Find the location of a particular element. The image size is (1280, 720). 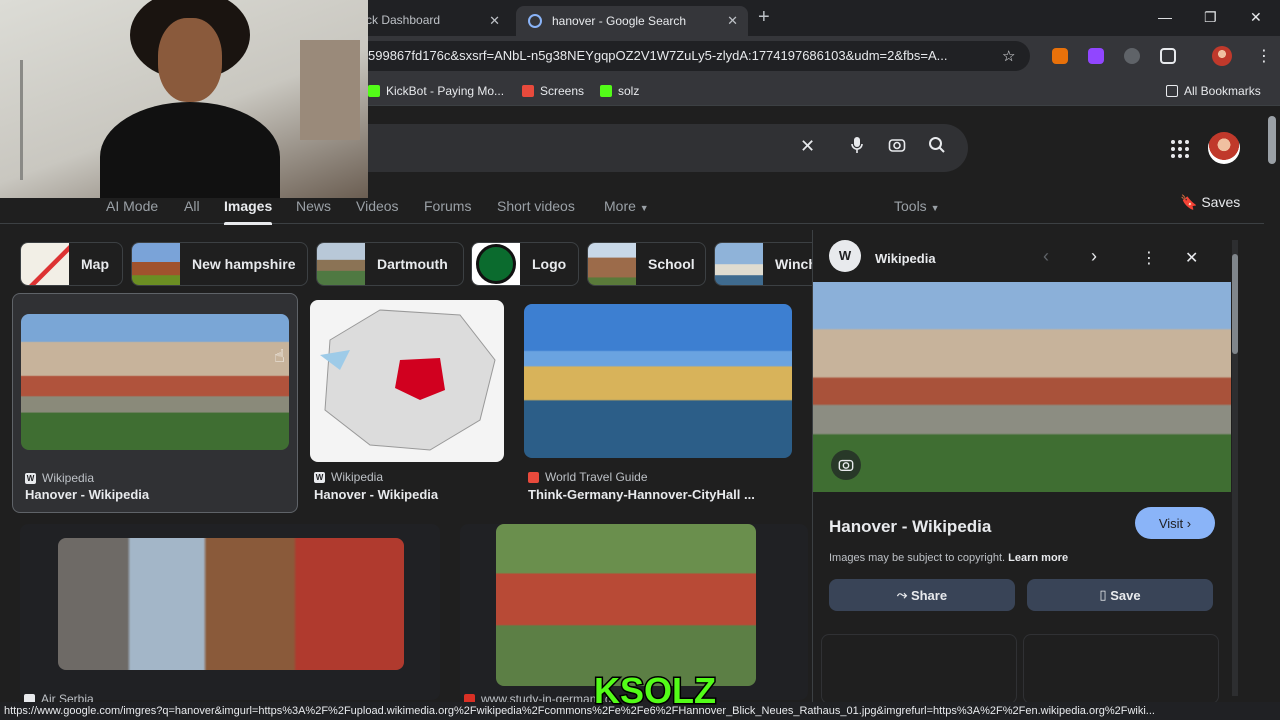

twitch-icon is located at coordinates (1096, 56).